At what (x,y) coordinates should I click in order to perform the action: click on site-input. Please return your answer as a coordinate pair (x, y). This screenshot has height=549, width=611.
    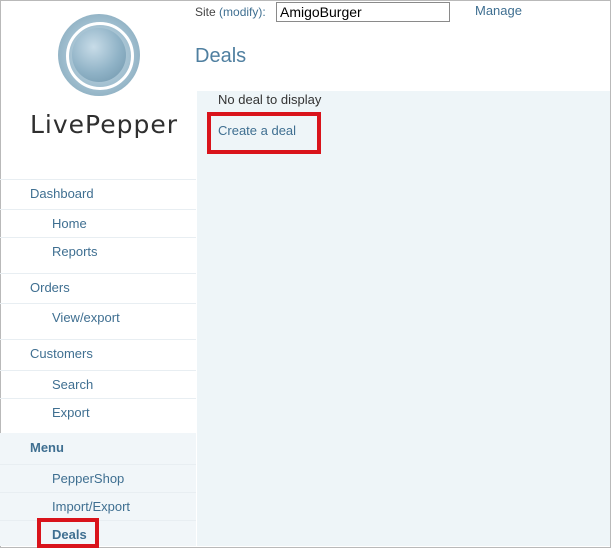
    Looking at the image, I should click on (363, 12).